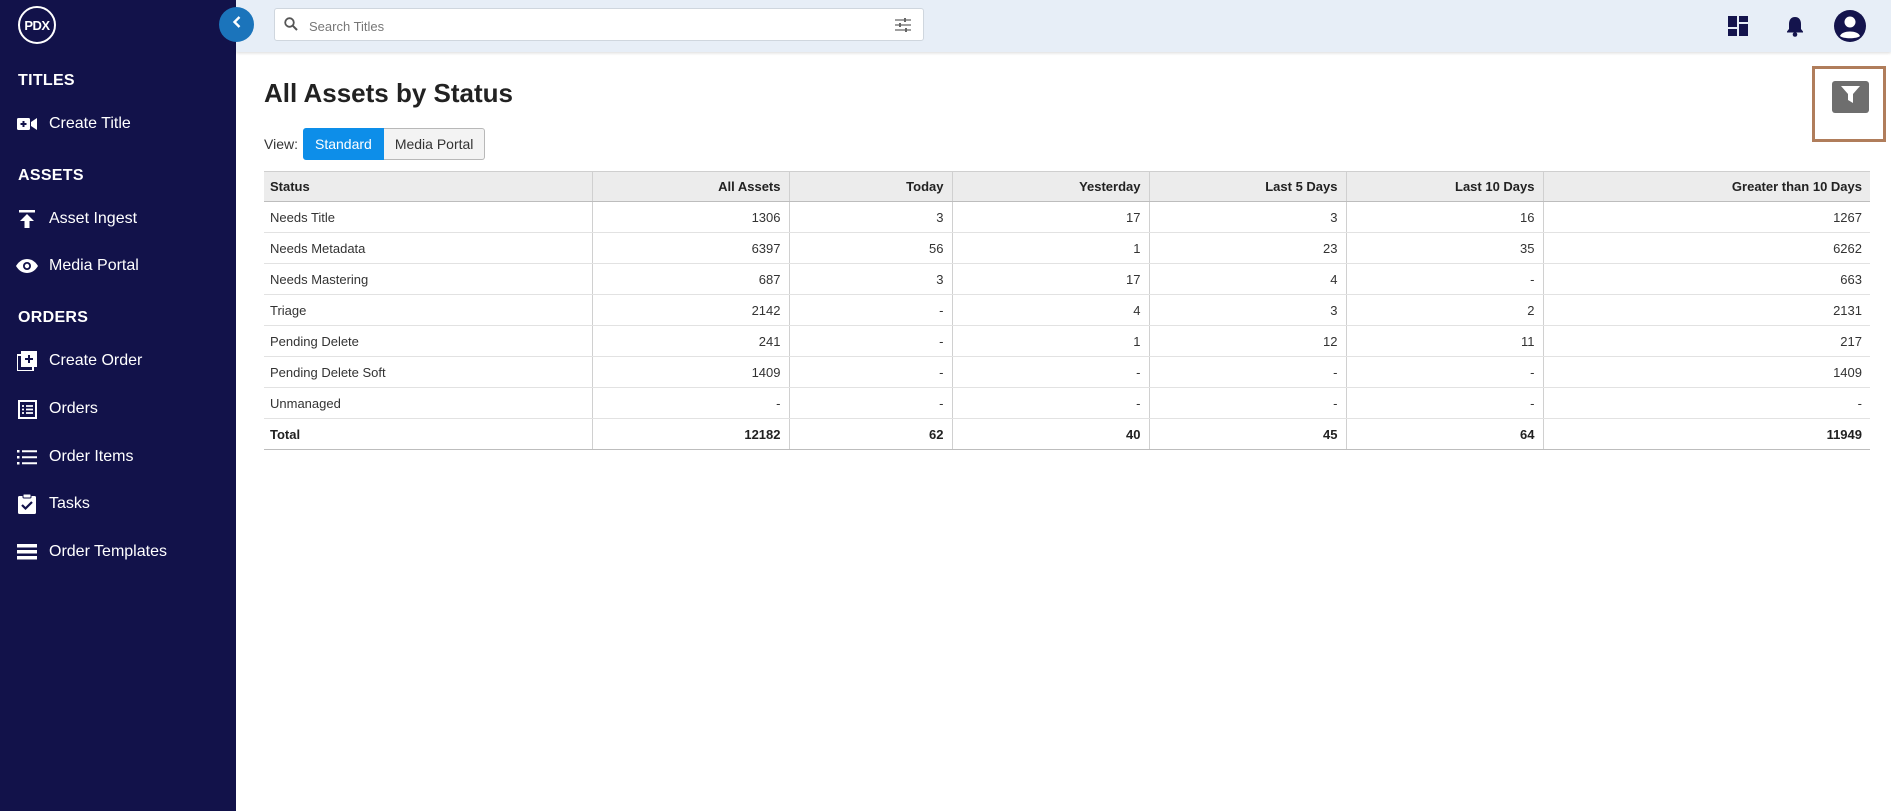 This screenshot has width=1891, height=811. What do you see at coordinates (1050, 186) in the screenshot?
I see `column-header-yesterday: Yesterday` at bounding box center [1050, 186].